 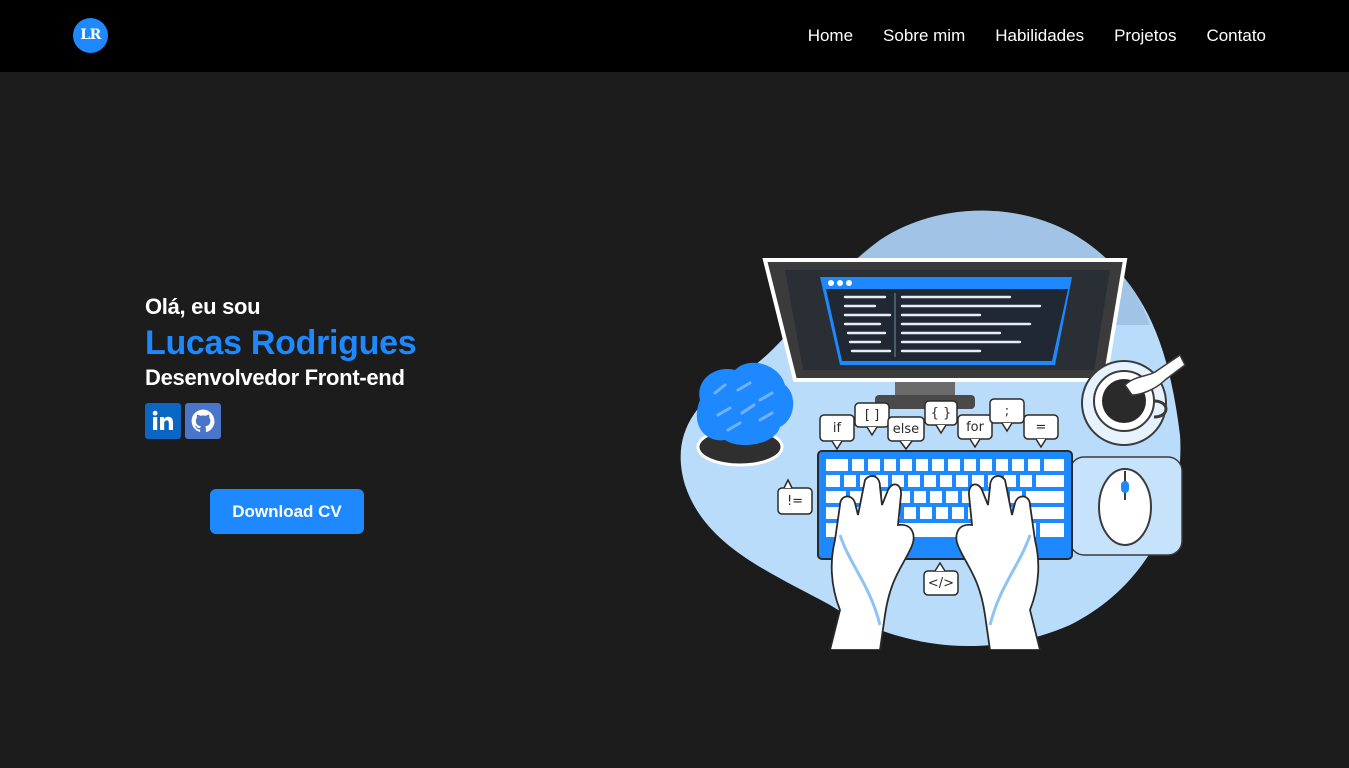 I want to click on github-link, so click(x=203, y=421).